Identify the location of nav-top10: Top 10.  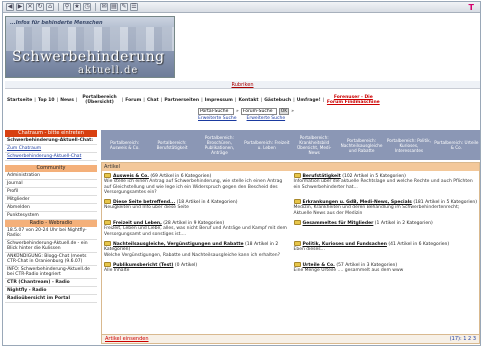
(46, 100).